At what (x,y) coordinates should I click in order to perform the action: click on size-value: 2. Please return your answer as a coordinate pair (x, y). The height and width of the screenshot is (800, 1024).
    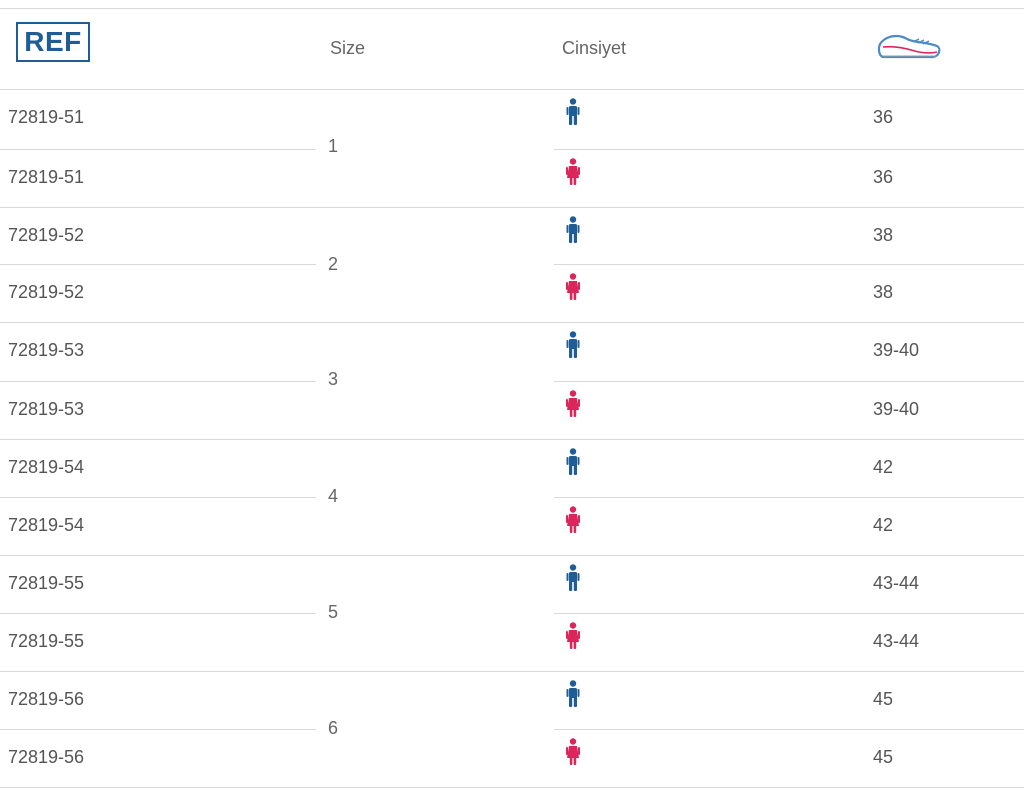
    Looking at the image, I should click on (333, 264).